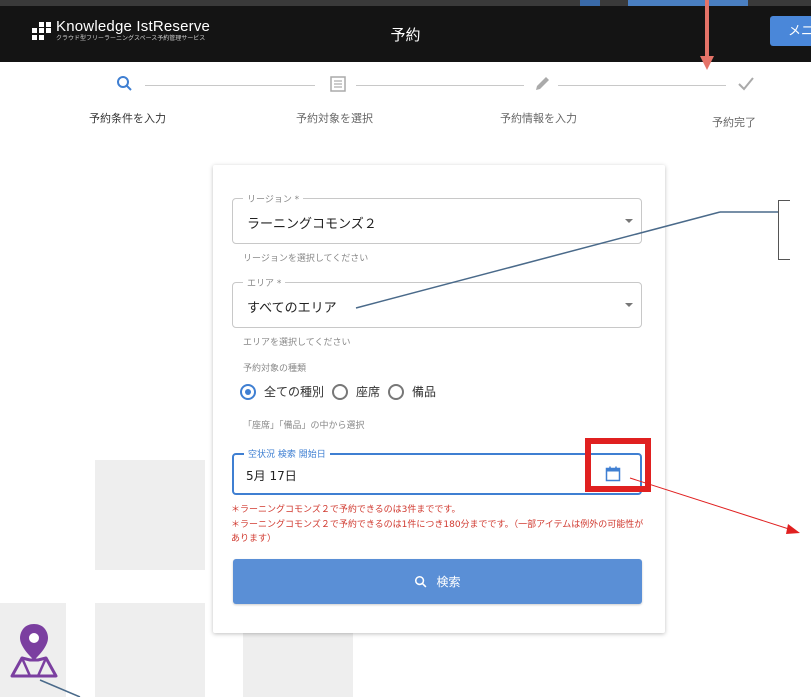 The height and width of the screenshot is (697, 811). What do you see at coordinates (264, 282) in the screenshot?
I see `area-label: エリア *` at bounding box center [264, 282].